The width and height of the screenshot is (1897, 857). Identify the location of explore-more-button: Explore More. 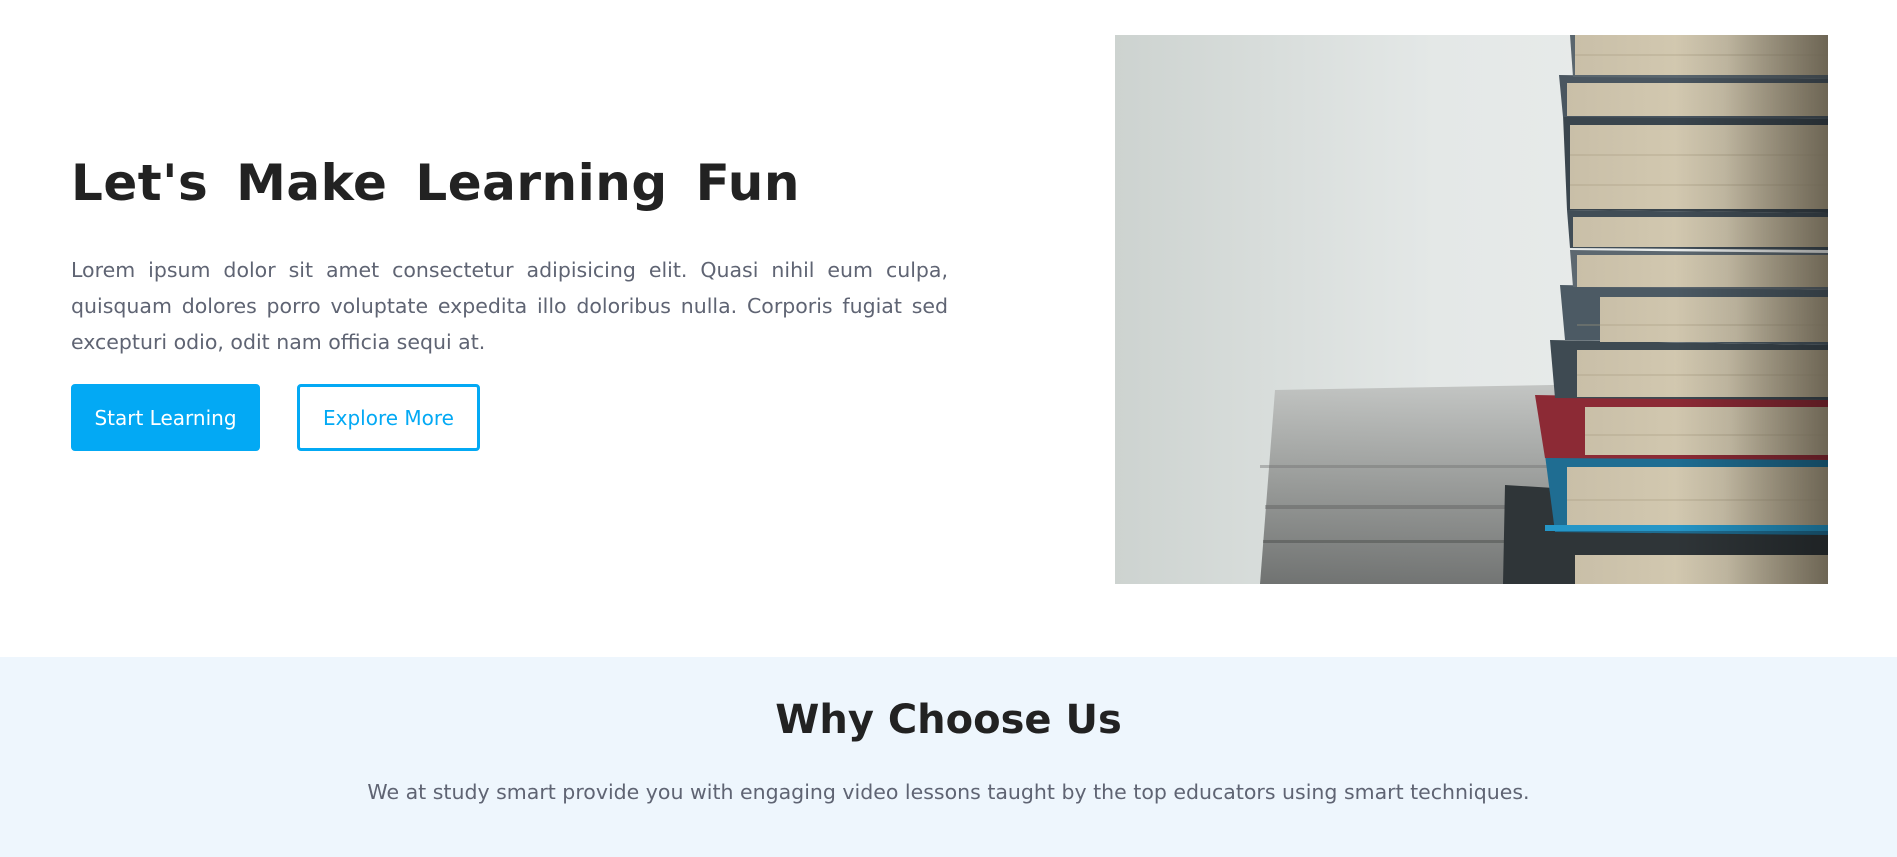
(388, 417).